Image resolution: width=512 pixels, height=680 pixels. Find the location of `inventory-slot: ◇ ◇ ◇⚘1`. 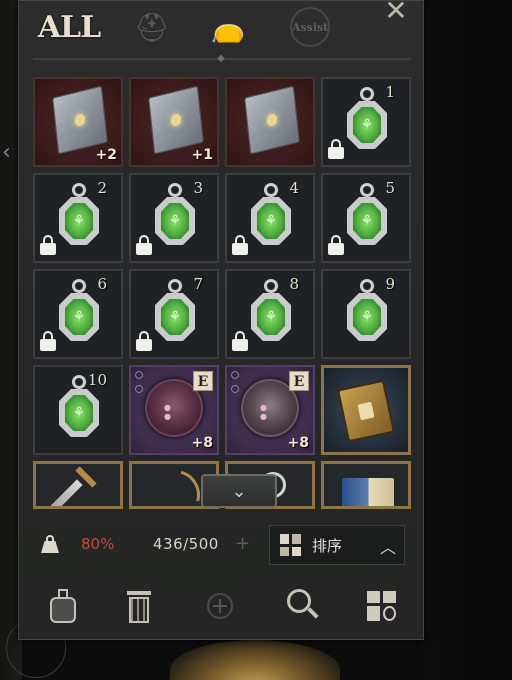

inventory-slot: ◇ ◇ ◇⚘1 is located at coordinates (366, 122).